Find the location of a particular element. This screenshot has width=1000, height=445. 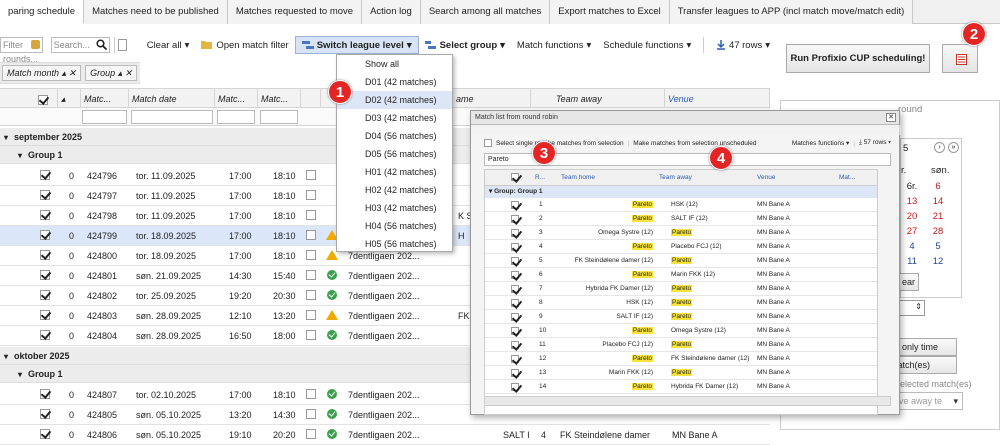

calendar-date: 20 is located at coordinates (912, 216).